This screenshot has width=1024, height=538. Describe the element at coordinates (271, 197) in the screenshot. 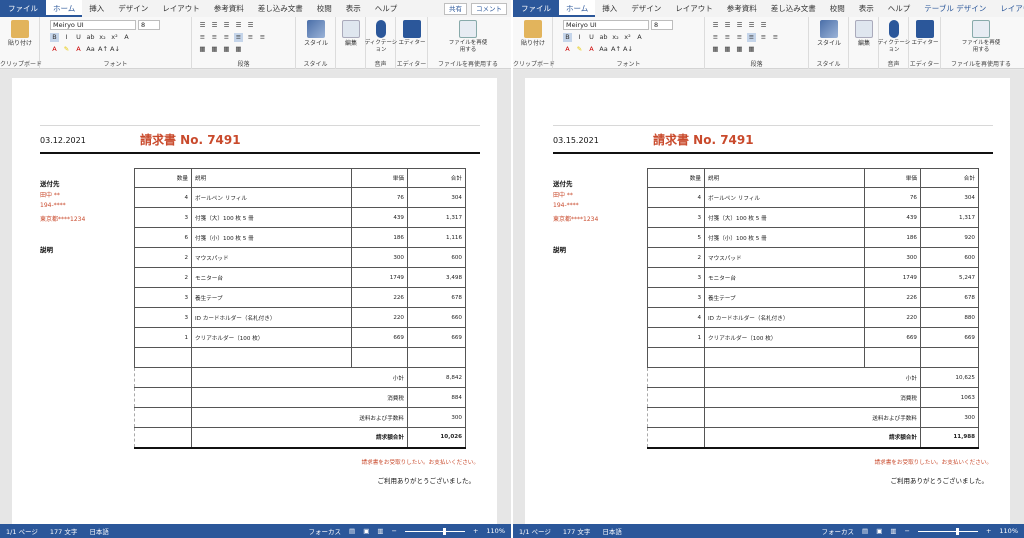

I see `table-cell: ボールペン リフィル` at that location.